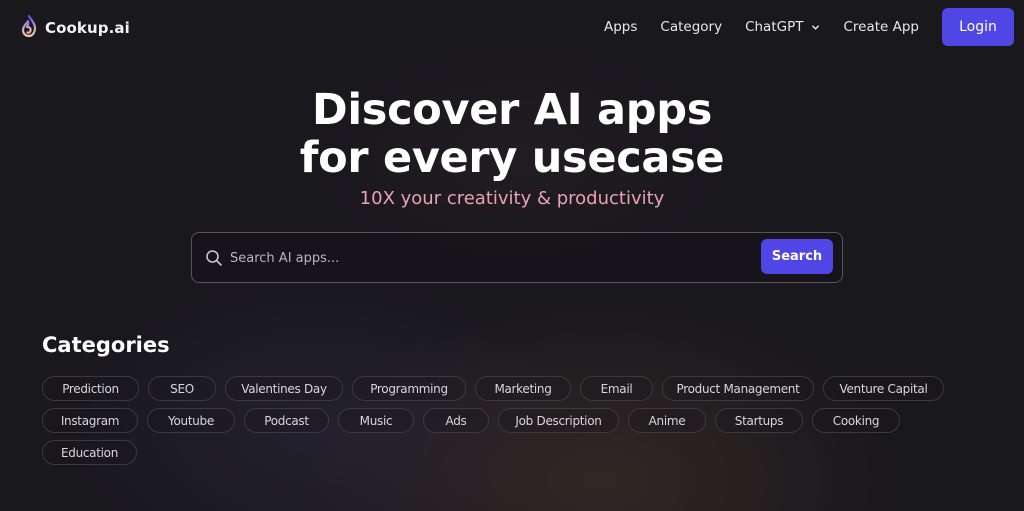 The height and width of the screenshot is (511, 1024). I want to click on category-chip-instagram: Instagram, so click(90, 420).